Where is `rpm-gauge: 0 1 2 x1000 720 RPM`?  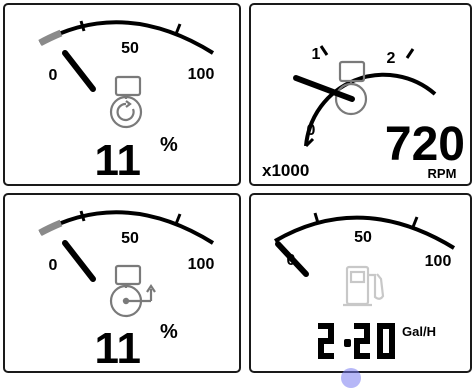 rpm-gauge: 0 1 2 x1000 720 RPM is located at coordinates (363, 113).